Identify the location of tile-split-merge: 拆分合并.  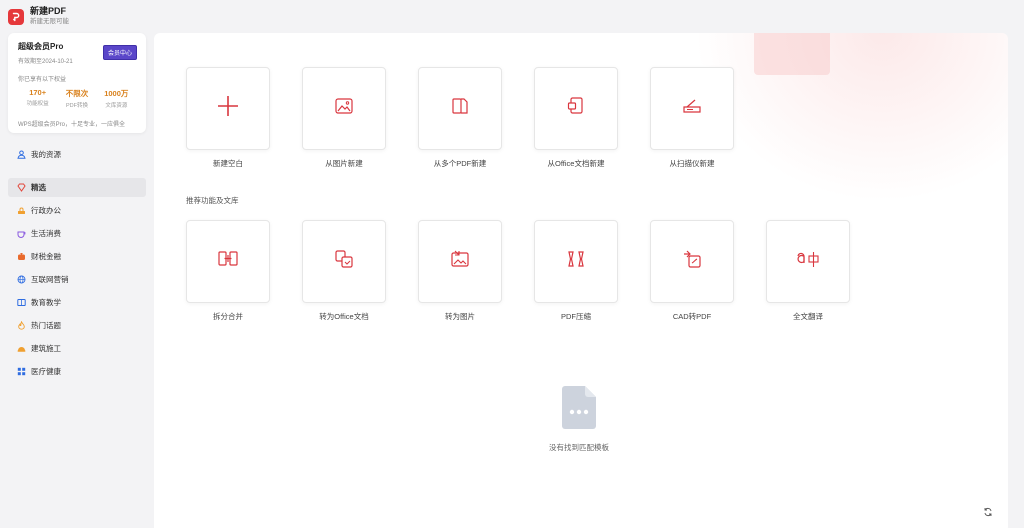
(228, 271).